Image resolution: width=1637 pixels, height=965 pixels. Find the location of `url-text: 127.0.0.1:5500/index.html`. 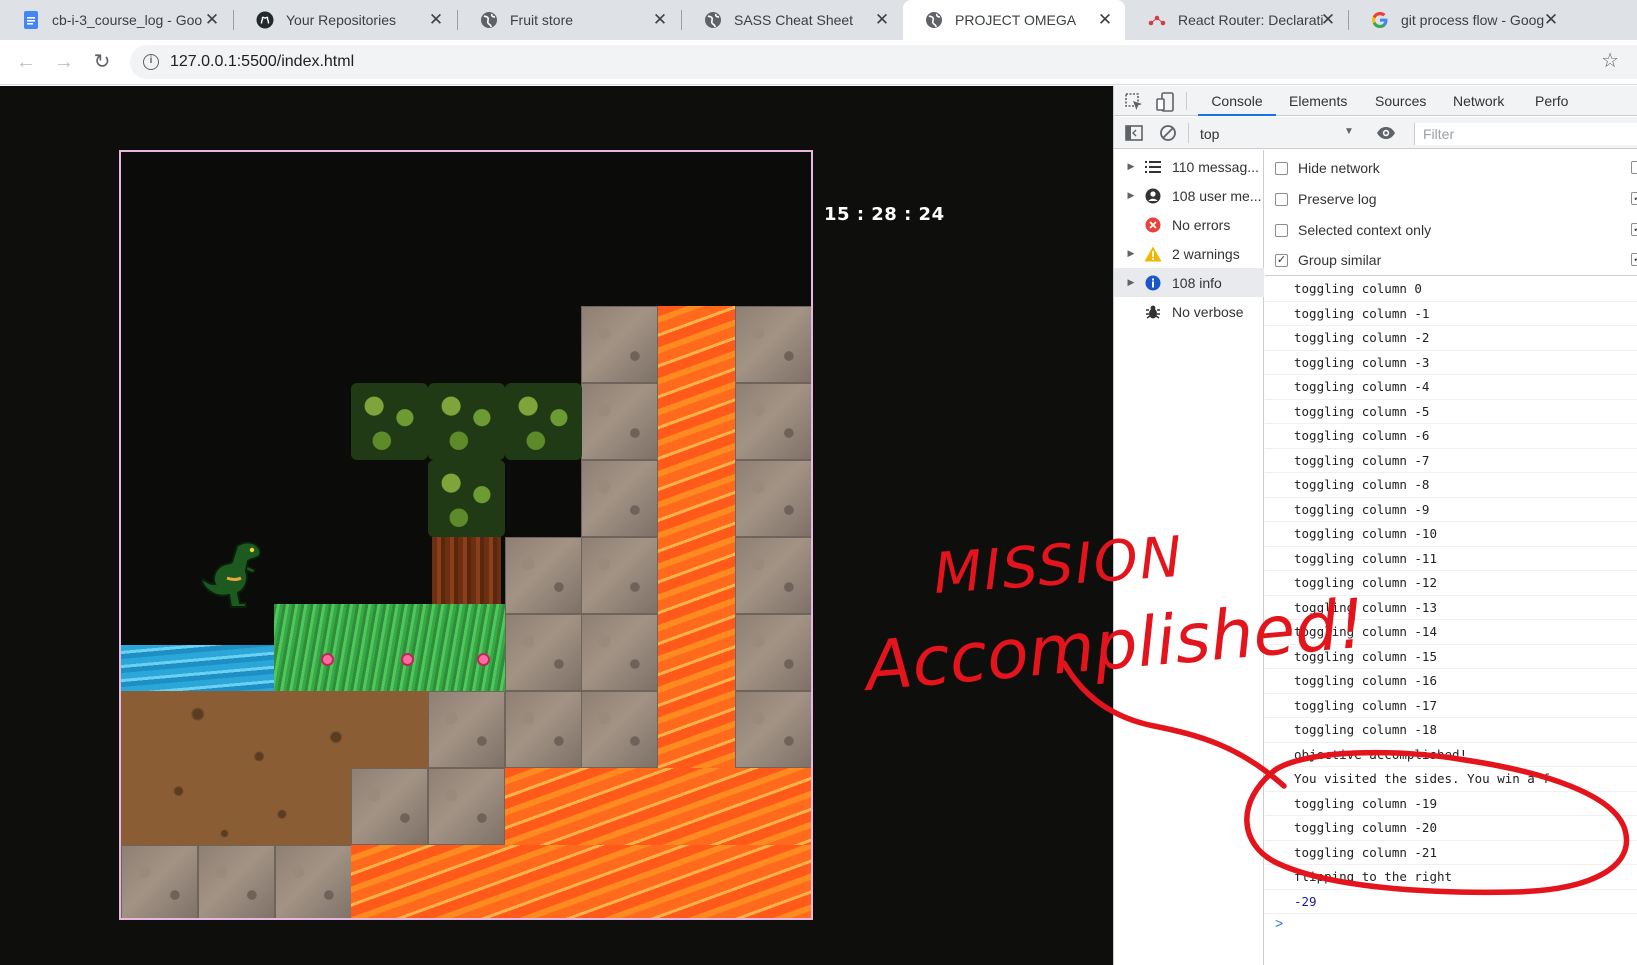

url-text: 127.0.0.1:5500/index.html is located at coordinates (262, 61).